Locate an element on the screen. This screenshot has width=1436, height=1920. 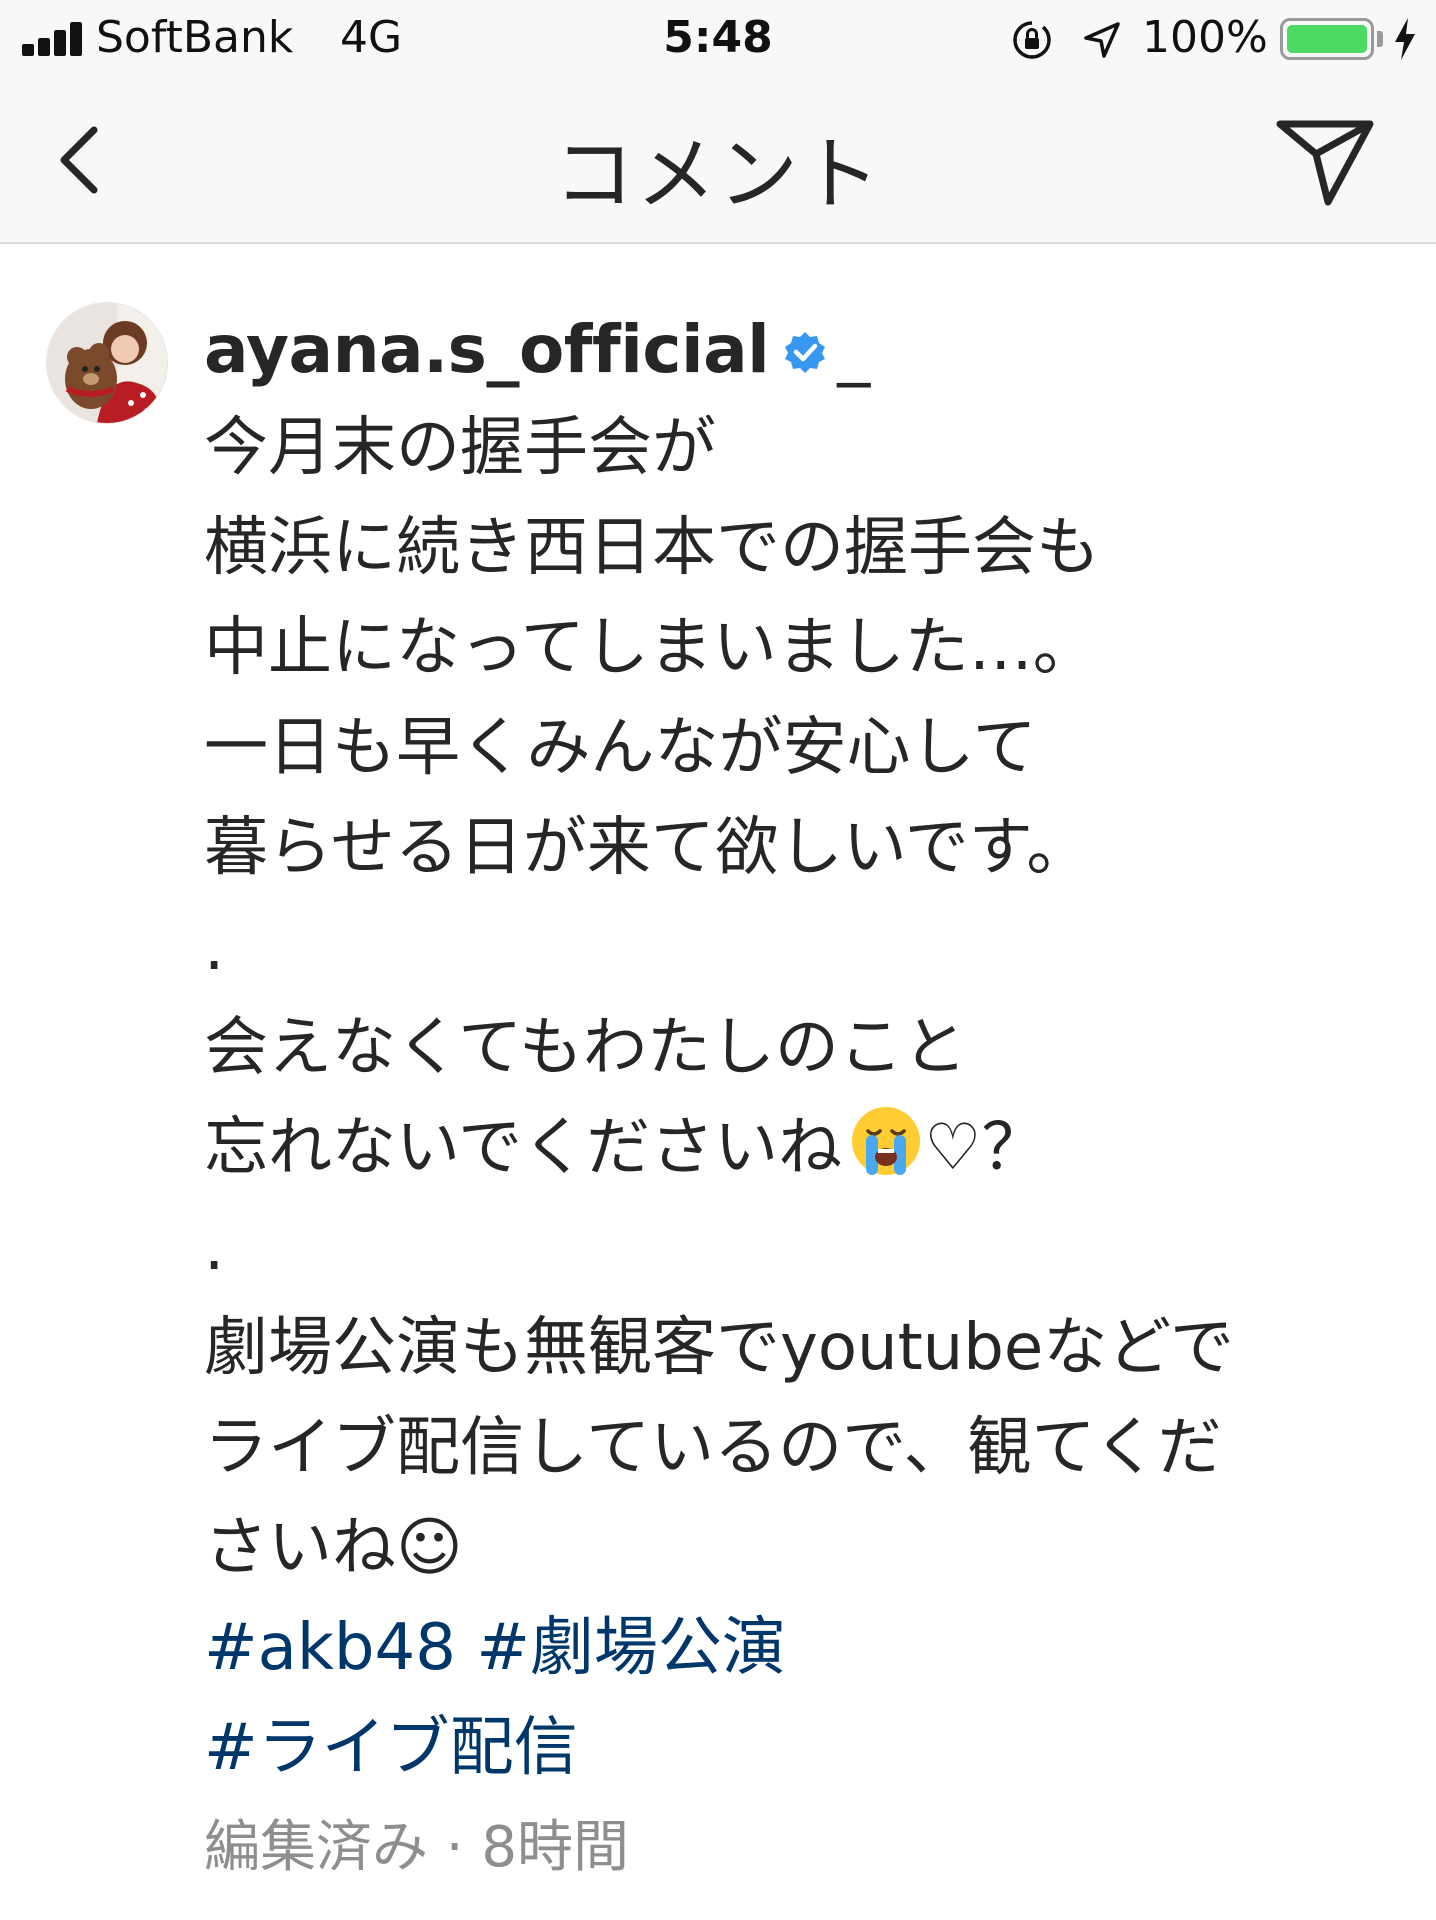
share-button is located at coordinates (1325, 160).